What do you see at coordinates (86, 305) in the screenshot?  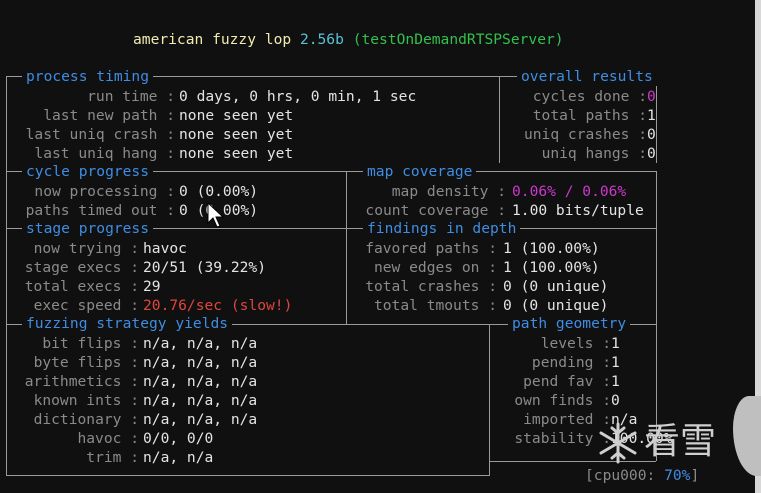 I see `exec-speed-label: exec speed :` at bounding box center [86, 305].